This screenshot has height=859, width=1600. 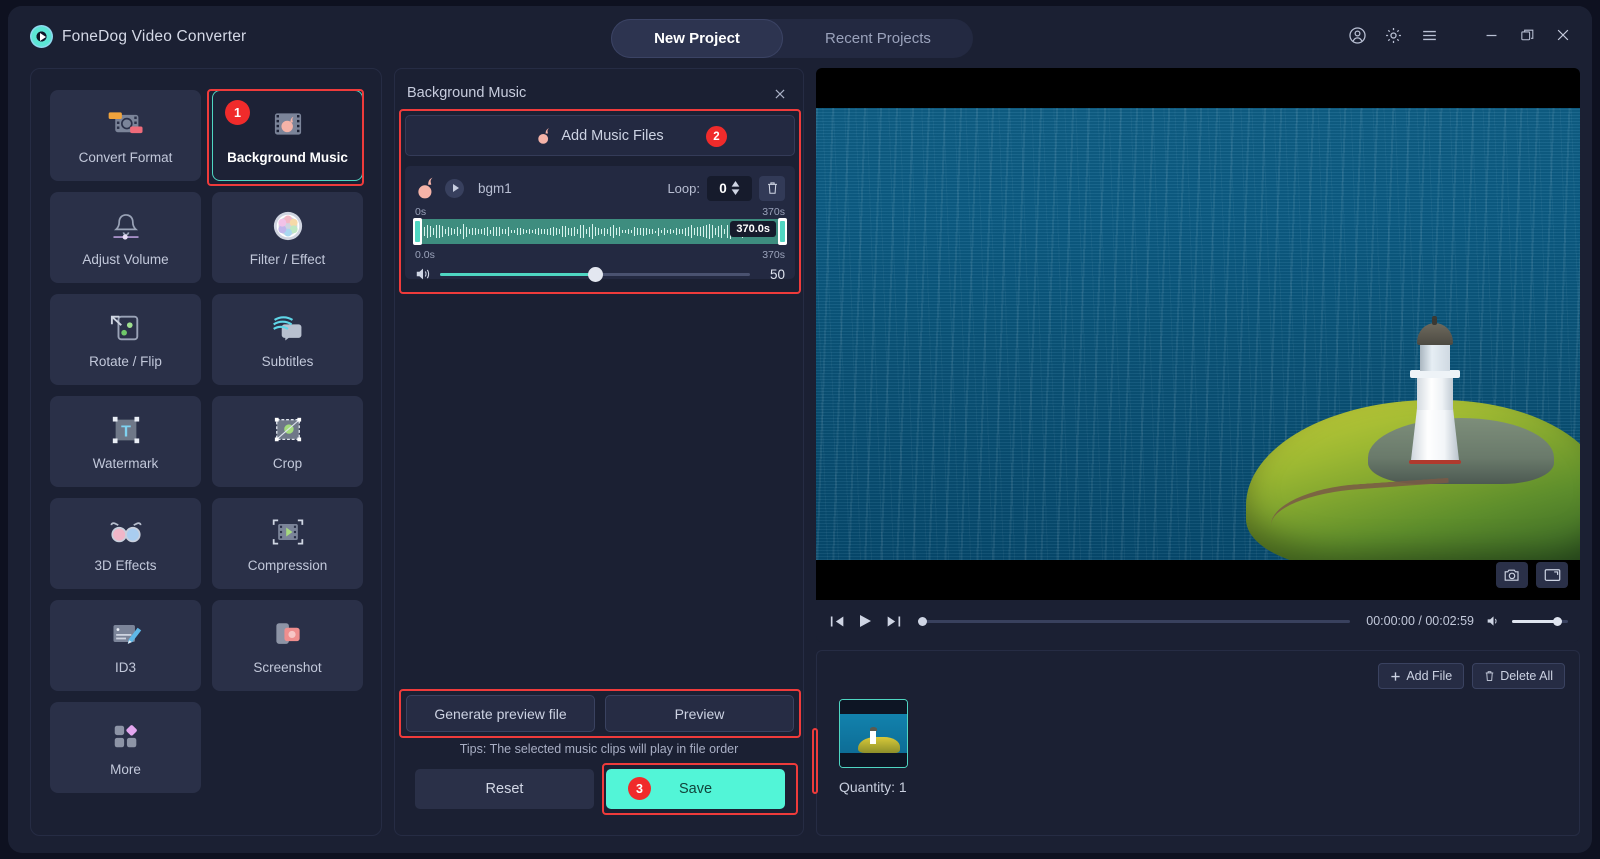 I want to click on reset-button: Reset, so click(x=504, y=789).